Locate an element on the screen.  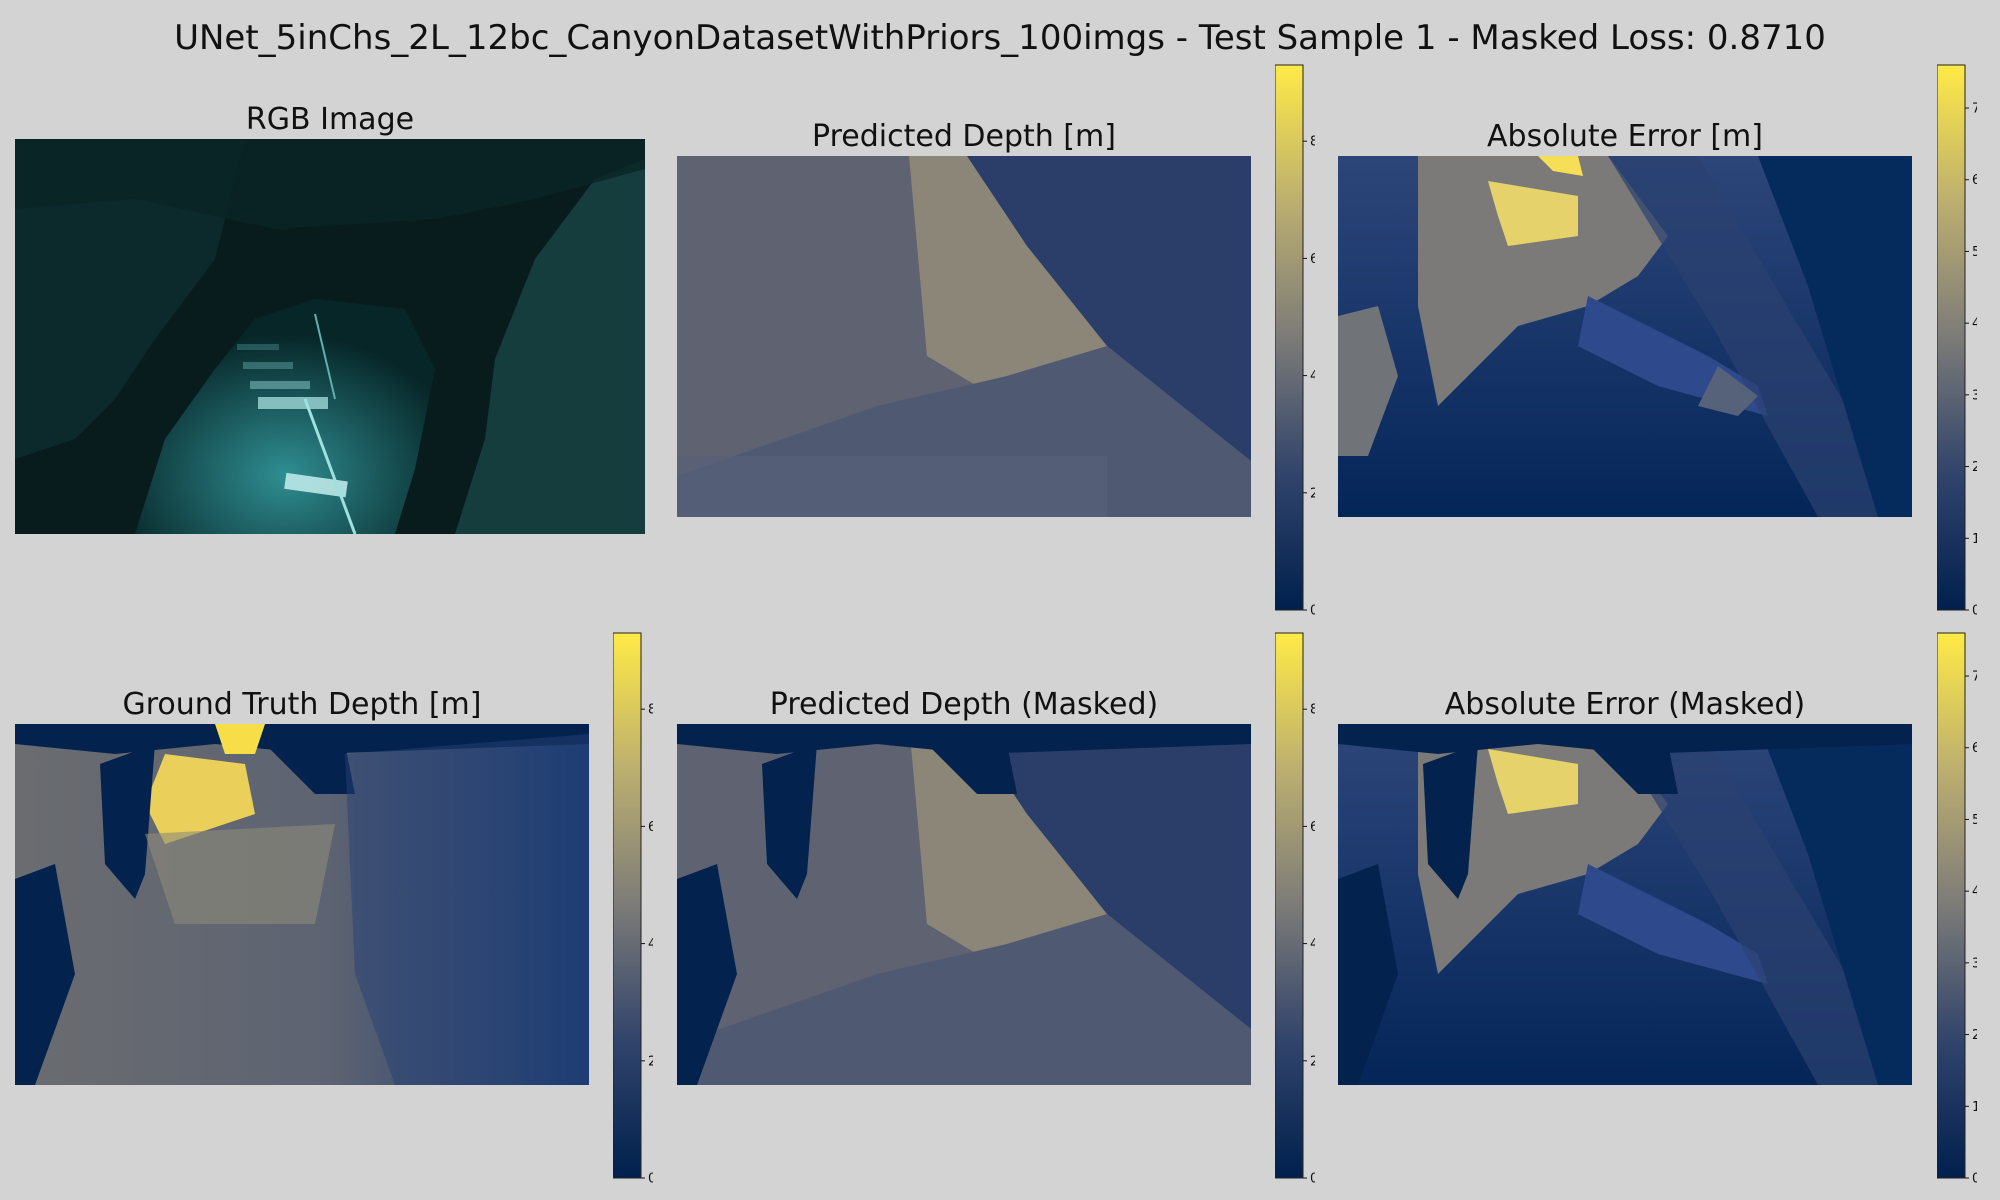
predicted-depth-masked-heatmap is located at coordinates (964, 904).